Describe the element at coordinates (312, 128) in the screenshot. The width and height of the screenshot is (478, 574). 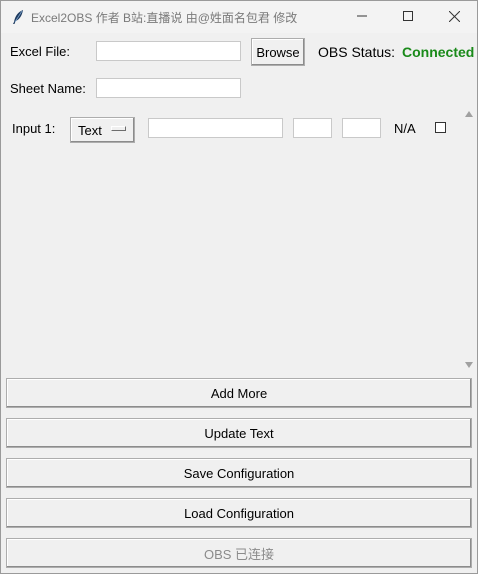
I see `row-input` at that location.